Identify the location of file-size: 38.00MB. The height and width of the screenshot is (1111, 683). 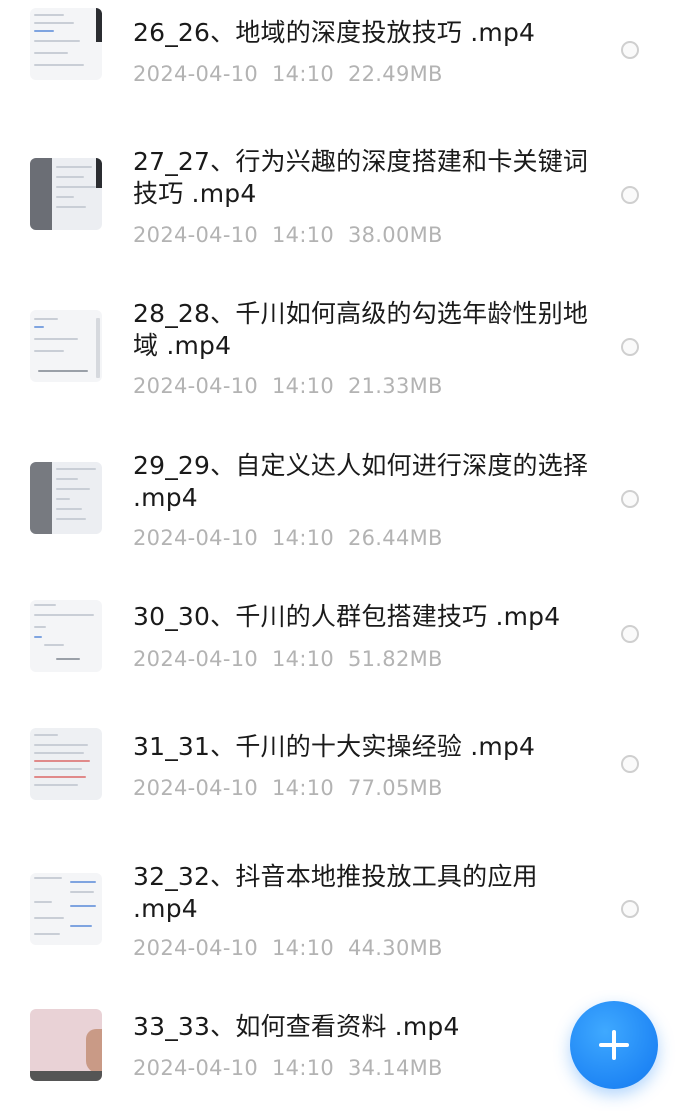
(395, 235).